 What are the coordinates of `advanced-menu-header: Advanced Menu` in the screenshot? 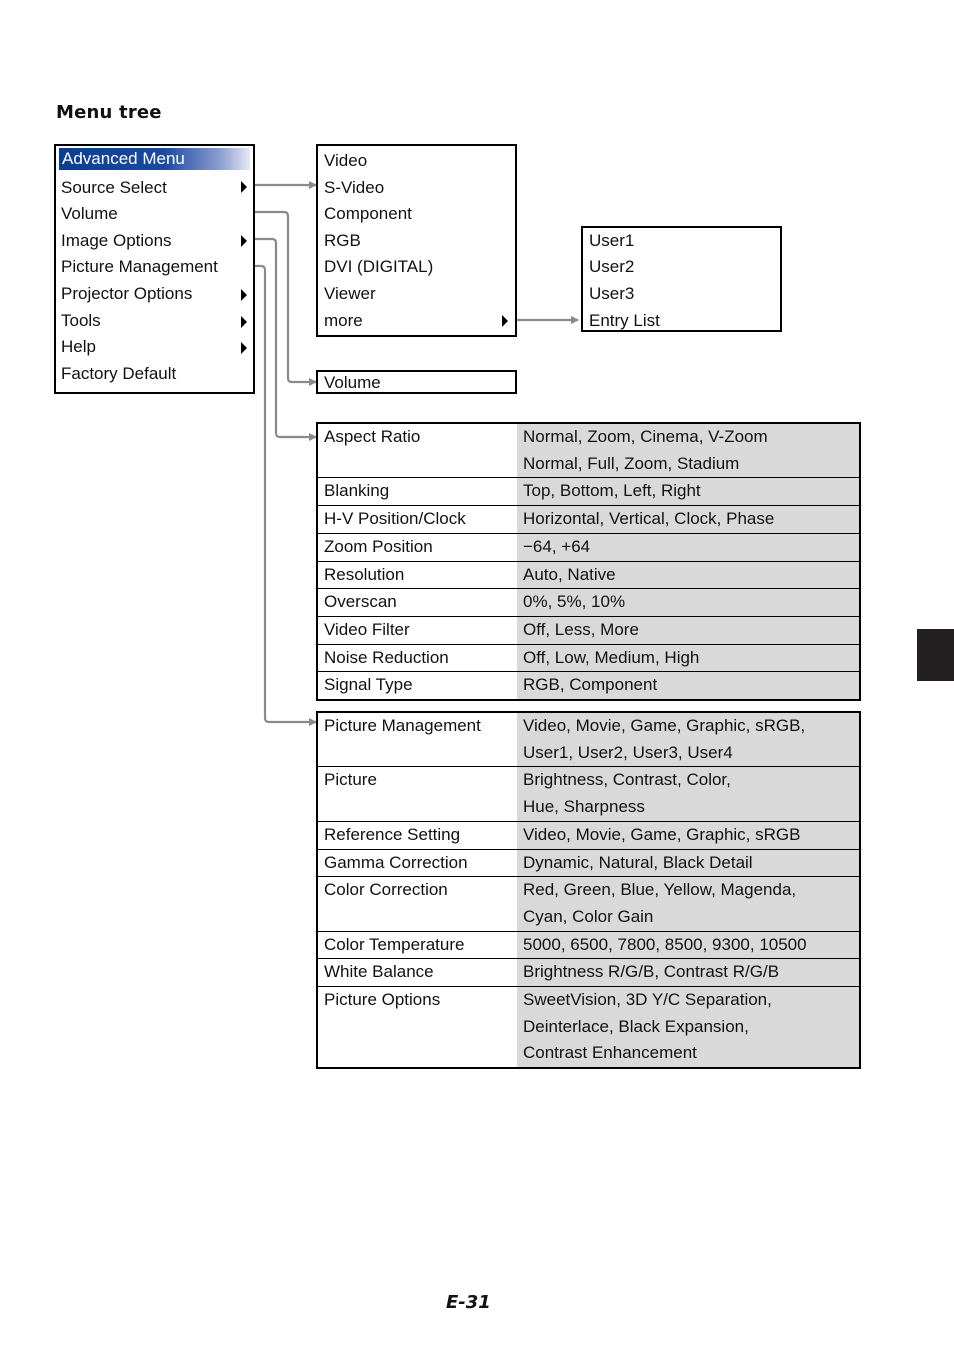 It's located at (154, 159).